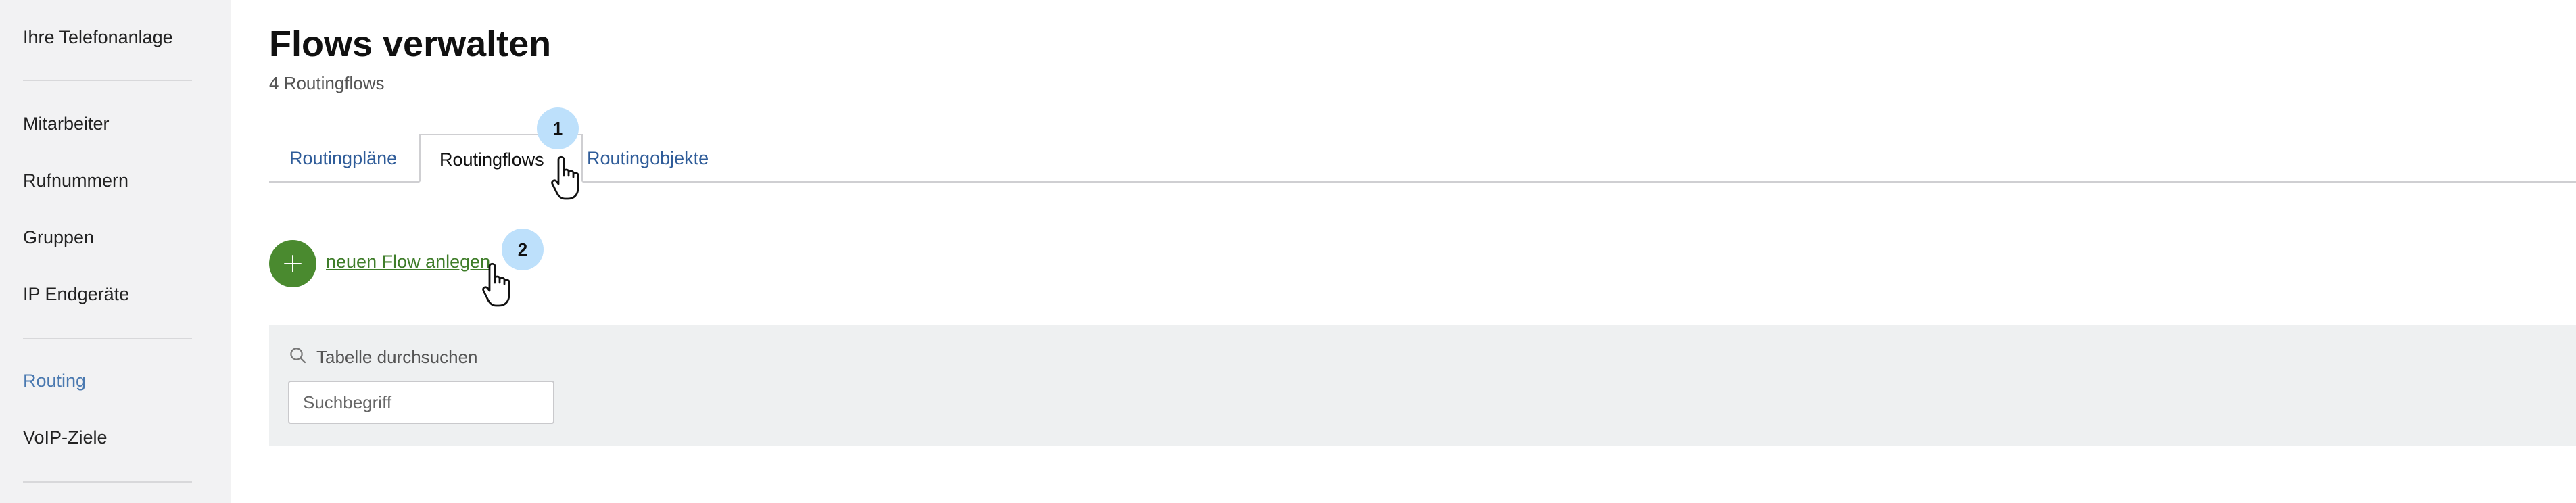 This screenshot has height=503, width=2576. What do you see at coordinates (327, 83) in the screenshot?
I see `page-subtitle: 4 Routingflows` at bounding box center [327, 83].